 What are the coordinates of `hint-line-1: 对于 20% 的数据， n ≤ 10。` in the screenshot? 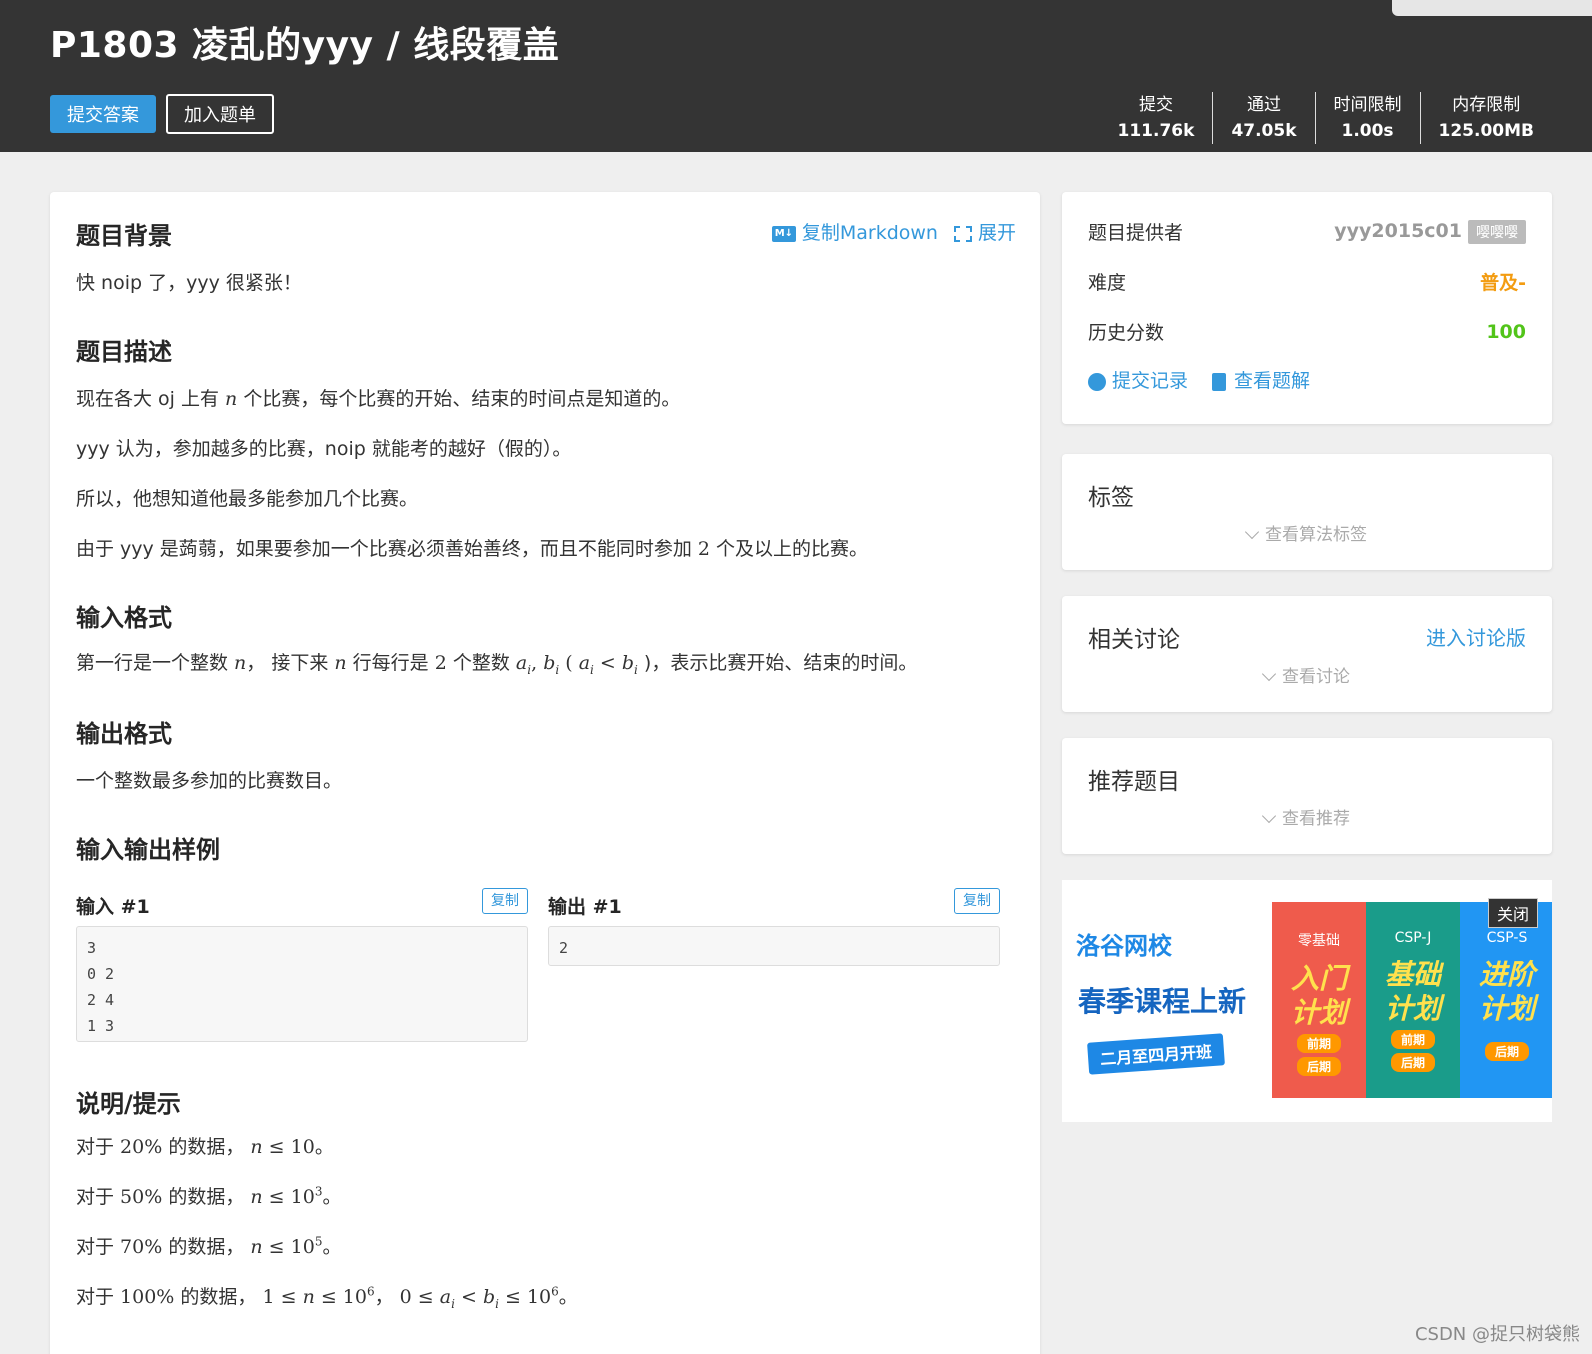 It's located at (205, 1147).